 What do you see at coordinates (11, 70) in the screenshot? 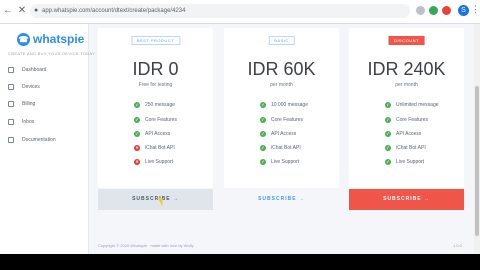
I see `dashboard-icon` at bounding box center [11, 70].